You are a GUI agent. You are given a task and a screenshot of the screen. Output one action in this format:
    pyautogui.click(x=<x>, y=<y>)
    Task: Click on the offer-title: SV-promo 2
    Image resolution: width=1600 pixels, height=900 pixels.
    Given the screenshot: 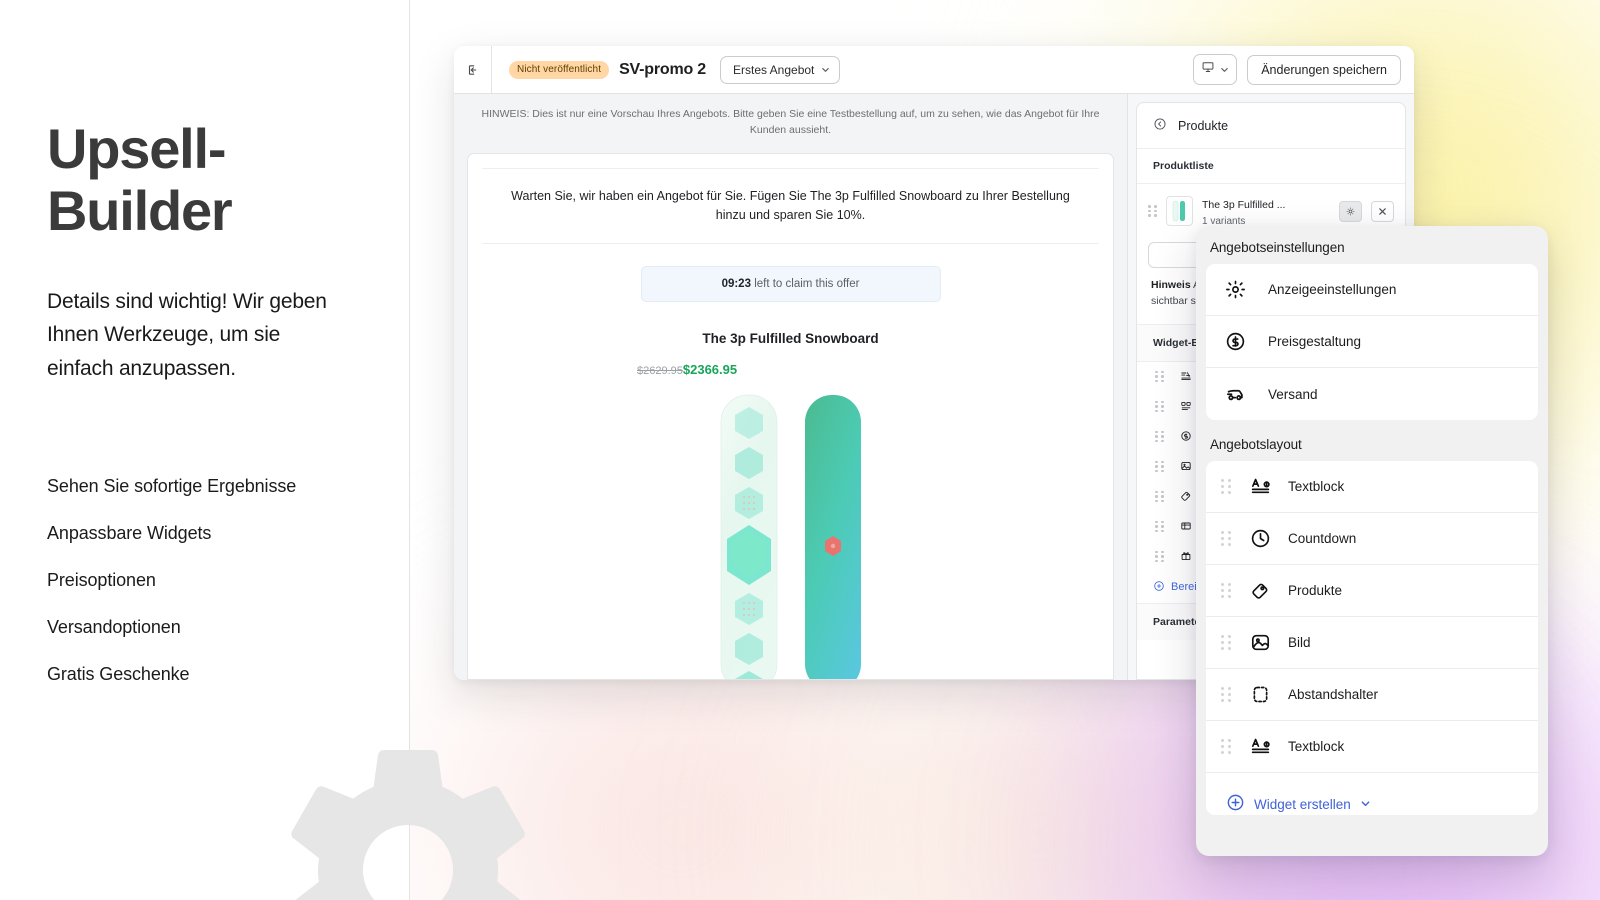 What is the action you would take?
    pyautogui.click(x=662, y=69)
    